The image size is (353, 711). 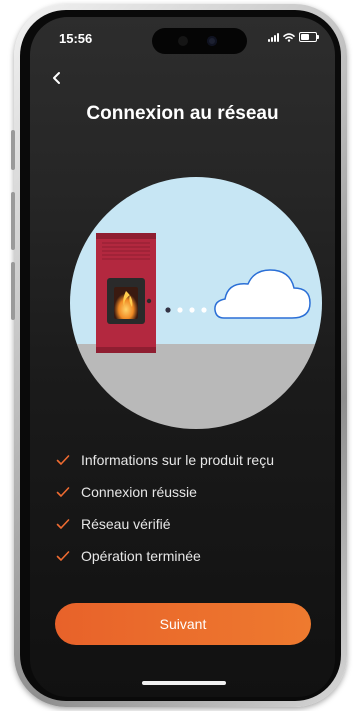 I want to click on next-button: Suivant, so click(x=183, y=624).